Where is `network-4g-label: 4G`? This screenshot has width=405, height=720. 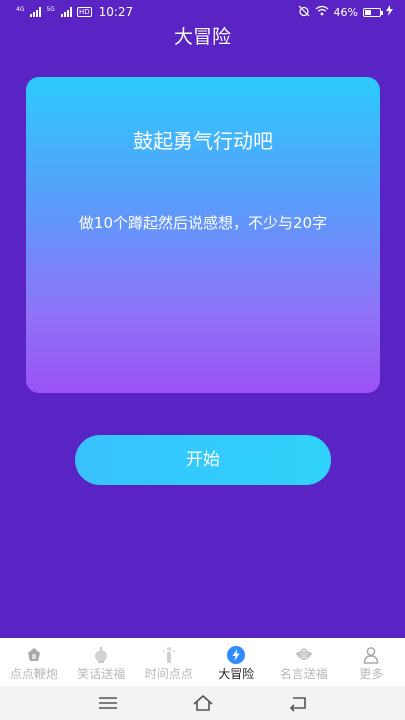 network-4g-label: 4G is located at coordinates (20, 9).